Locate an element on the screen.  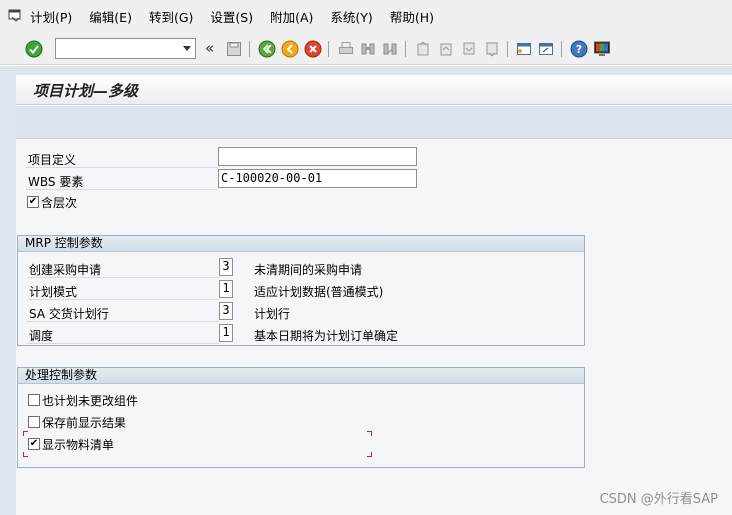
display-bom-checkbox: ✔ is located at coordinates (34, 444).